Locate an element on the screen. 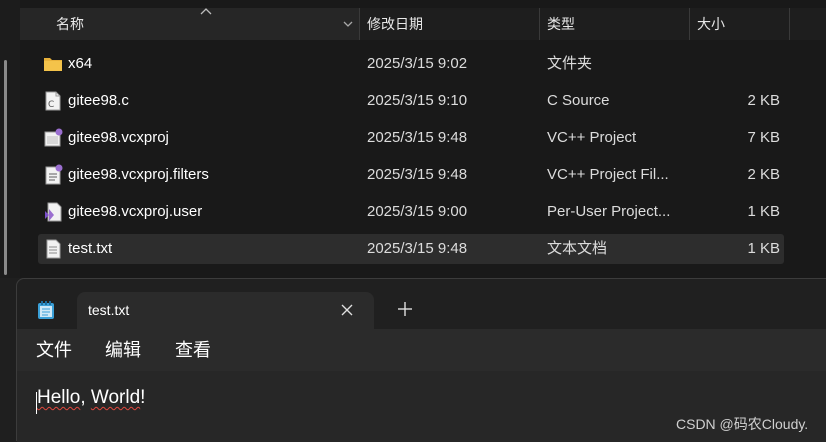  file-type: C Source is located at coordinates (578, 100).